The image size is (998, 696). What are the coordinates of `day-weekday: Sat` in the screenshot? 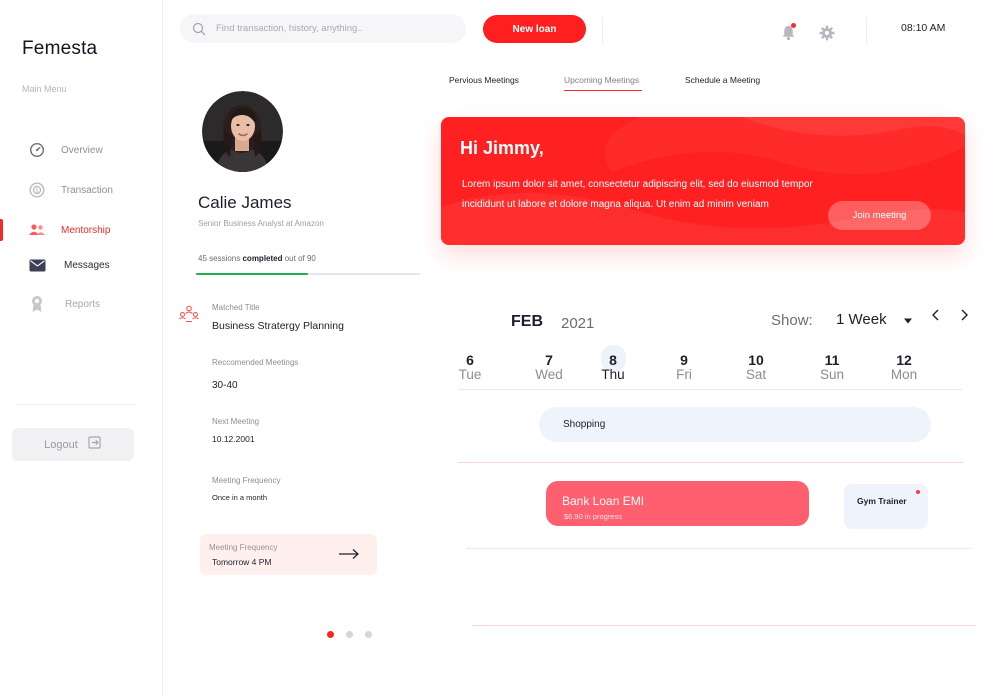 It's located at (756, 374).